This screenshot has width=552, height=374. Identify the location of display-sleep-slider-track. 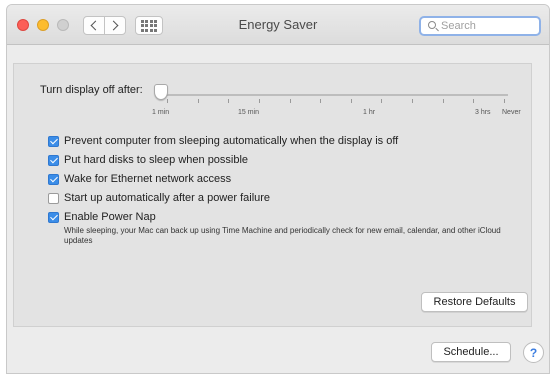
(334, 95).